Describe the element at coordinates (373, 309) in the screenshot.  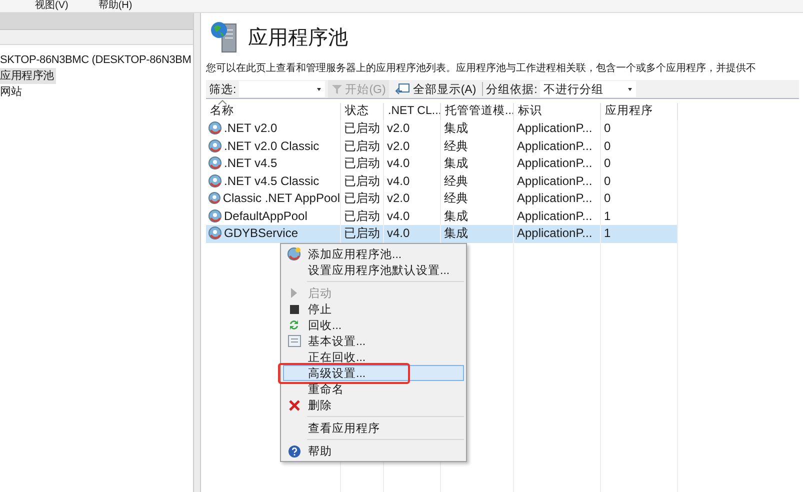
I see `menu-item: 停止` at that location.